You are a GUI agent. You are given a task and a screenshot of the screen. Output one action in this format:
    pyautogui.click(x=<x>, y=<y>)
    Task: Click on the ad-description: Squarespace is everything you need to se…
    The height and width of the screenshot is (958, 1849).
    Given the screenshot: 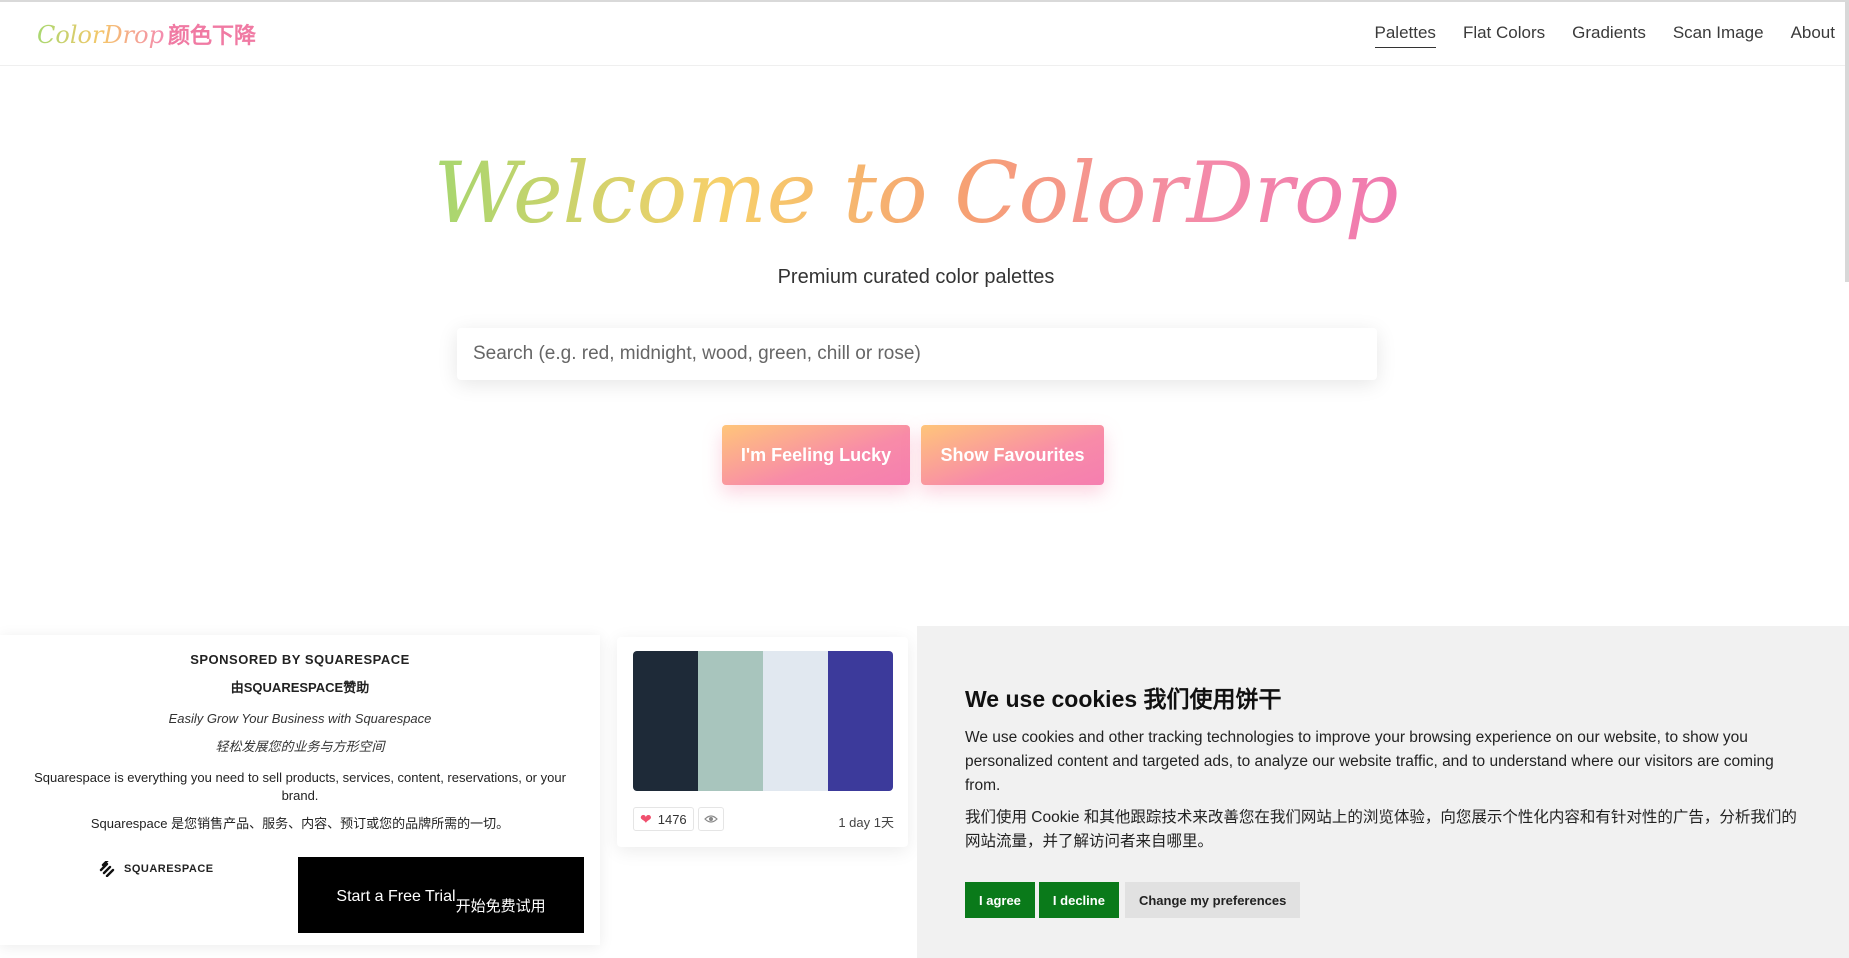 What is the action you would take?
    pyautogui.click(x=300, y=786)
    